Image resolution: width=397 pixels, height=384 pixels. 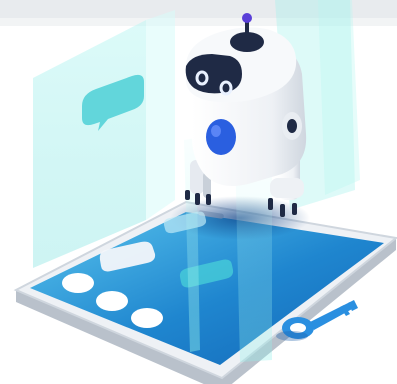 I want to click on robot-visor, so click(x=213, y=74).